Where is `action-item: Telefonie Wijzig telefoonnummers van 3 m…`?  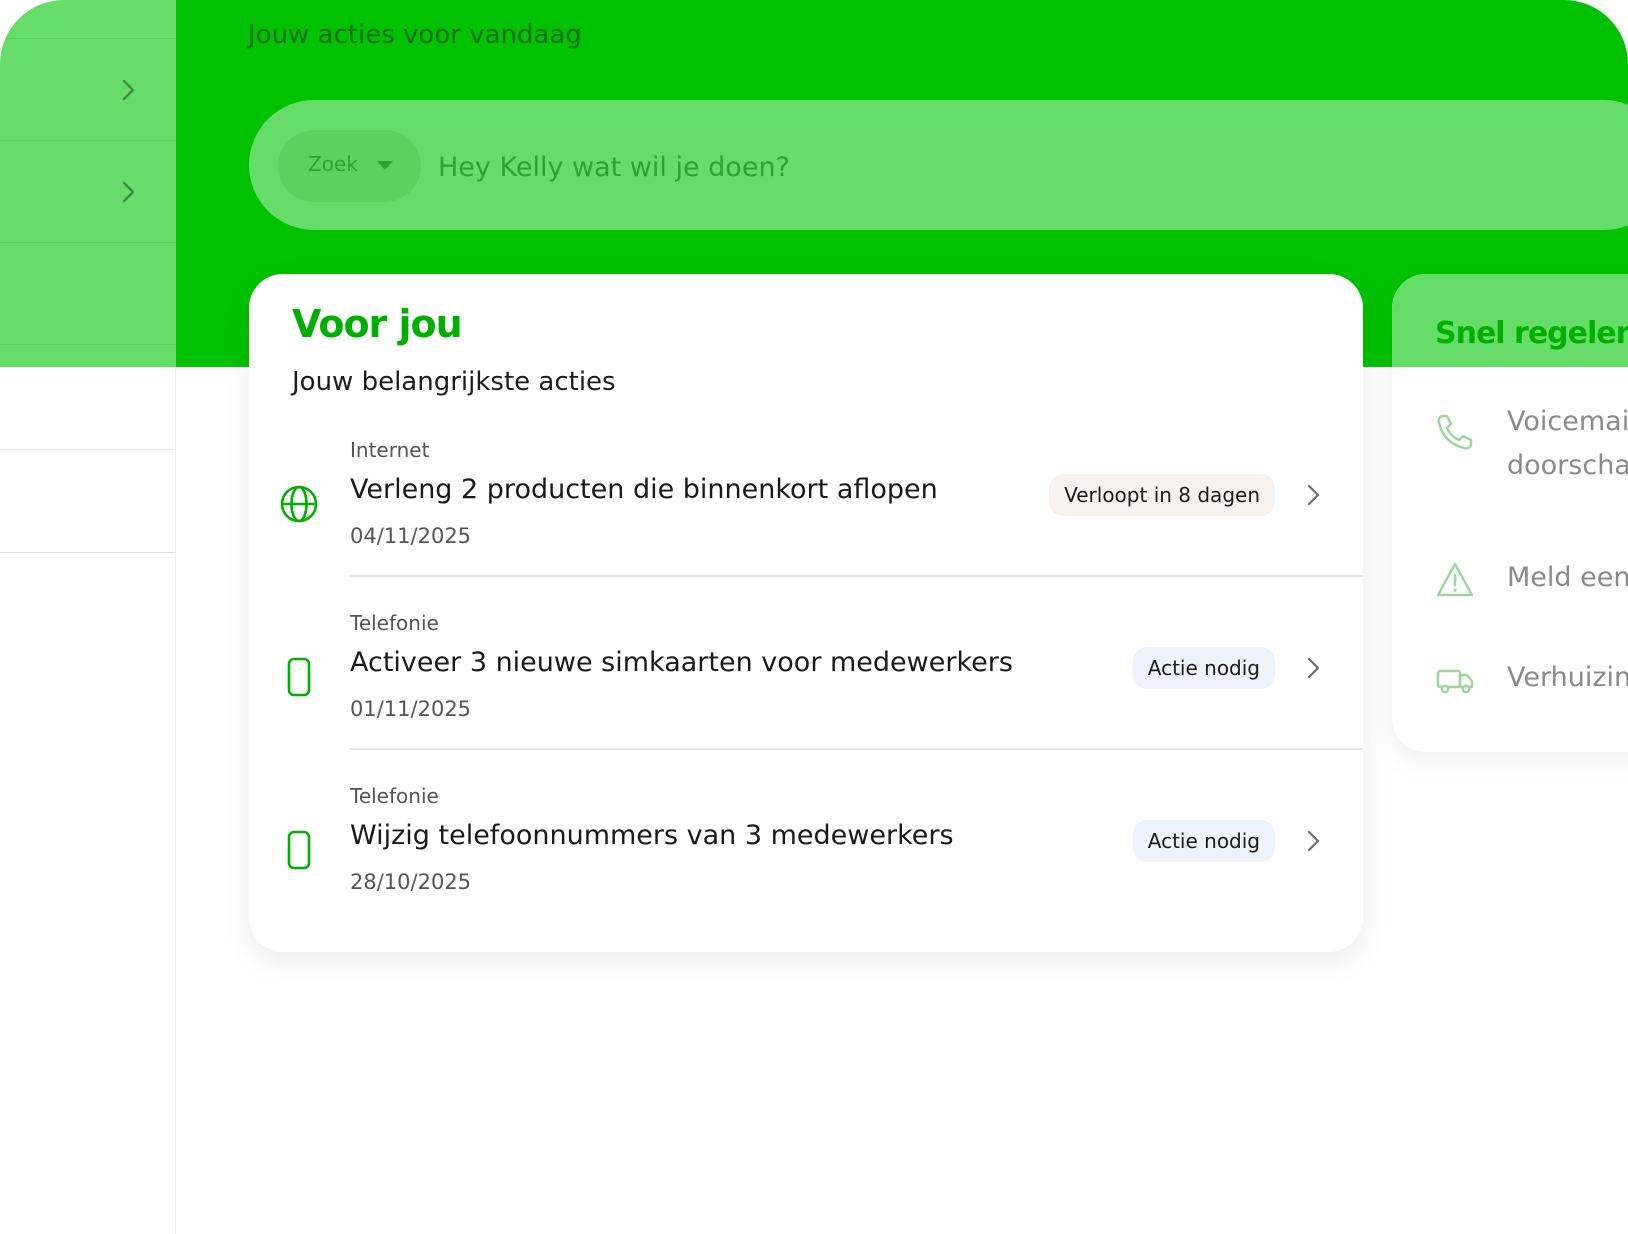
action-item: Telefonie Wijzig telefoonnummers van 3 m… is located at coordinates (806, 868).